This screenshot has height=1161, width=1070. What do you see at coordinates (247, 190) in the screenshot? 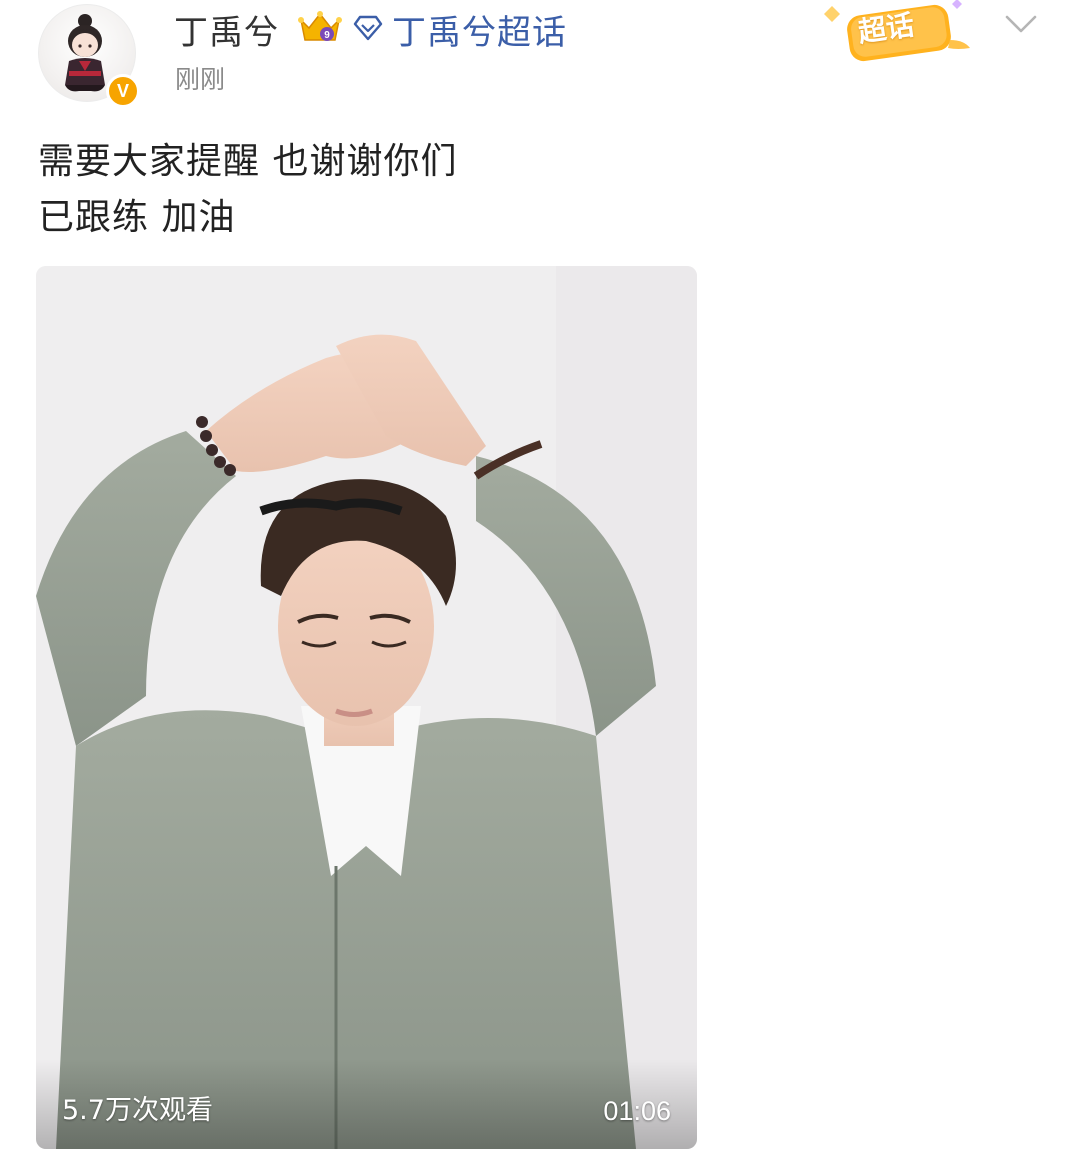
I see `post-text: 需要大家提醒 也谢谢你们 已跟练 加油` at bounding box center [247, 190].